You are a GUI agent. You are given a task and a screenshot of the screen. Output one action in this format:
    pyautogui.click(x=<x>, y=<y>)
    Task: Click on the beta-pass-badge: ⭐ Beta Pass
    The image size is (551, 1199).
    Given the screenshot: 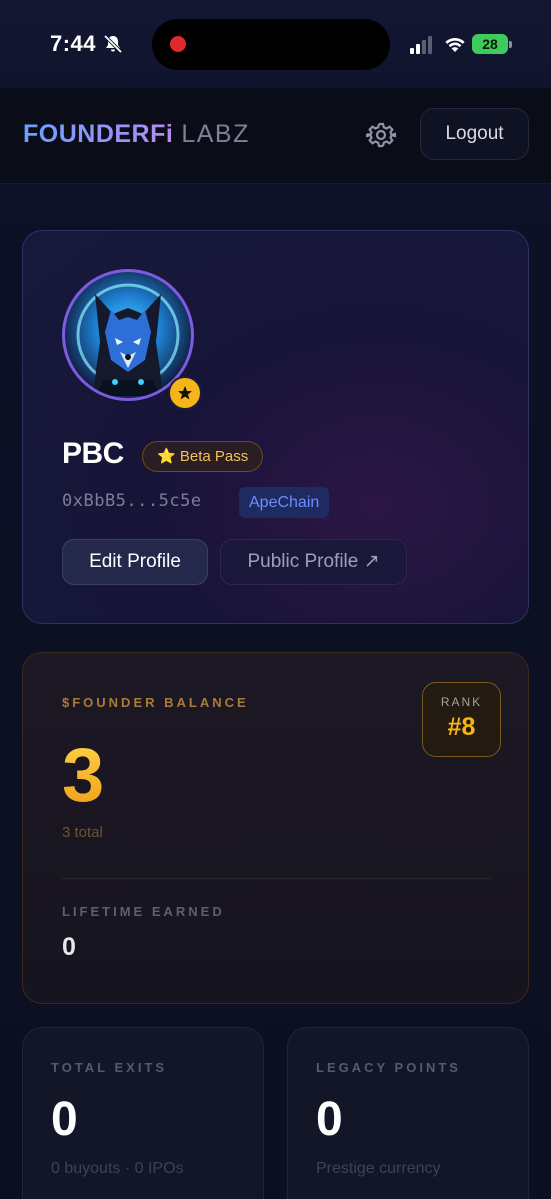 What is the action you would take?
    pyautogui.click(x=203, y=456)
    